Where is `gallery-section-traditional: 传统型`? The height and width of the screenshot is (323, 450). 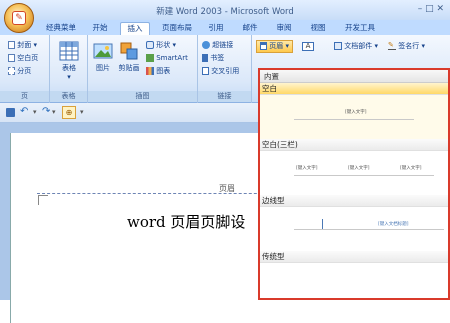 gallery-section-traditional: 传统型 is located at coordinates (354, 257).